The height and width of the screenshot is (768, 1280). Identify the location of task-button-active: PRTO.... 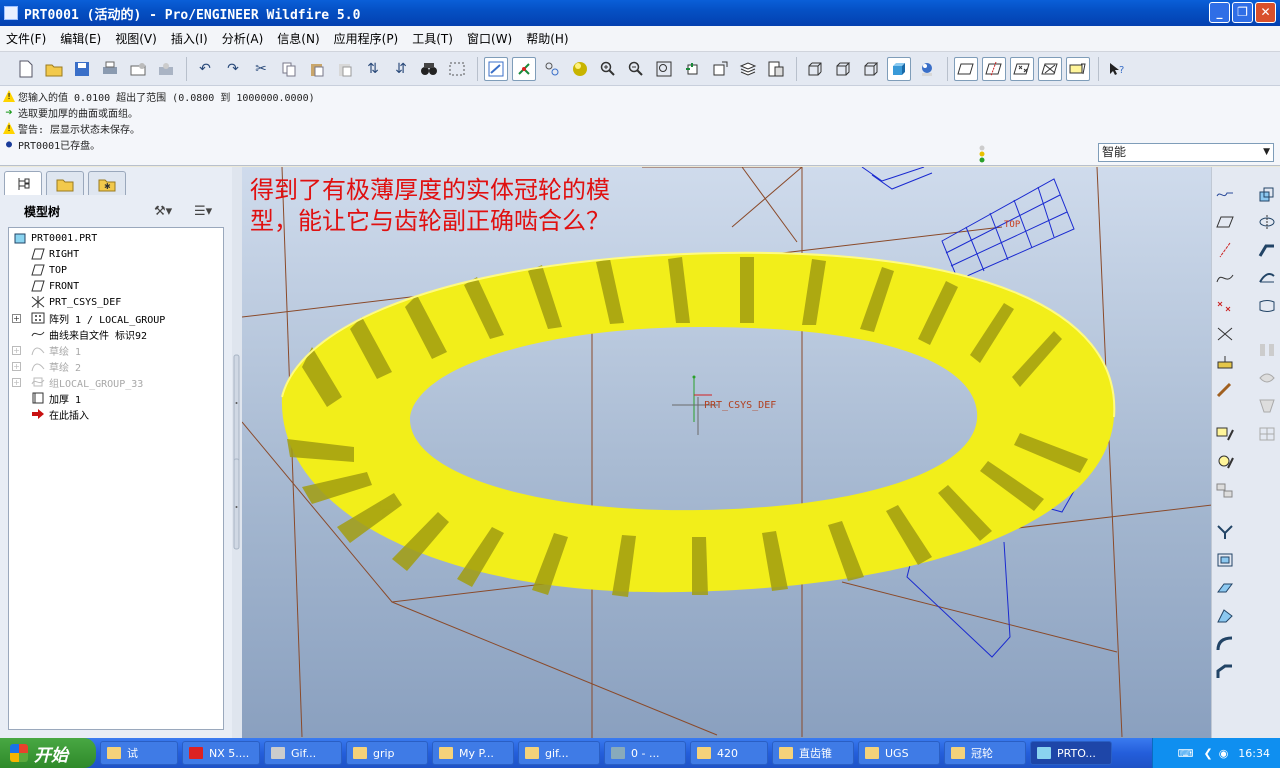
(1071, 753).